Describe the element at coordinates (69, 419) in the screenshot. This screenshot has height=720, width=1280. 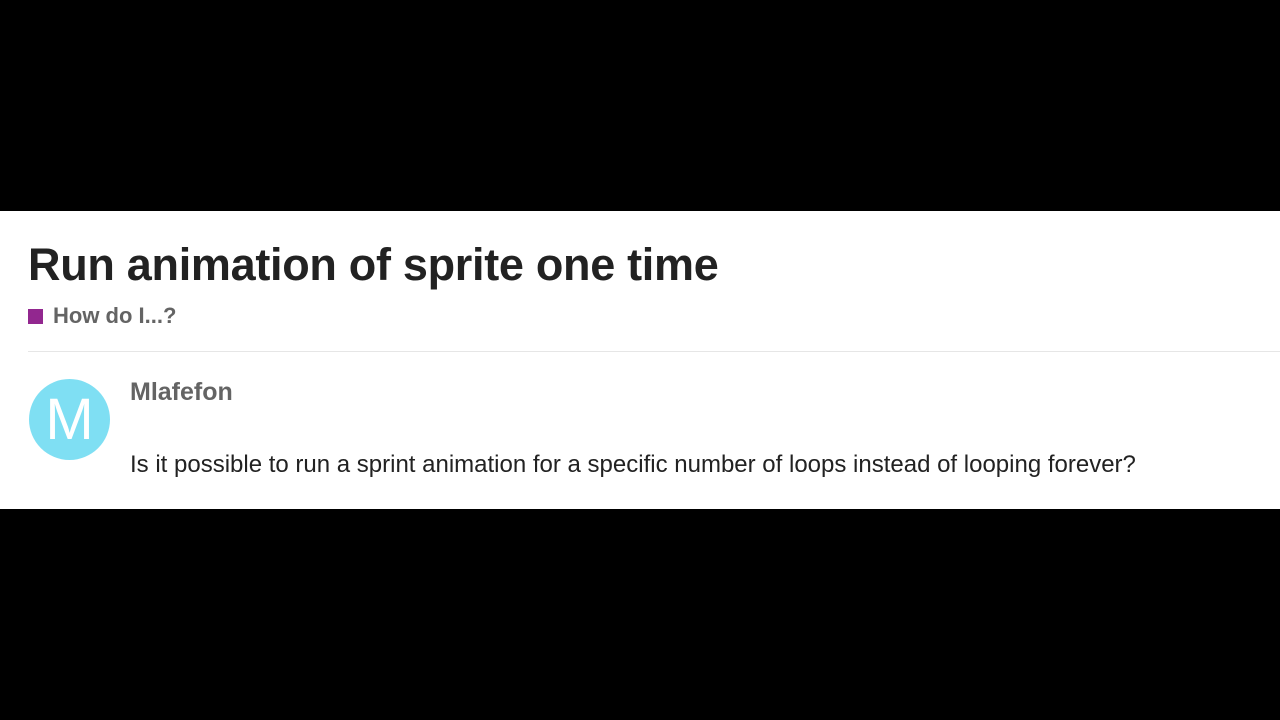
I see `avatar: M` at that location.